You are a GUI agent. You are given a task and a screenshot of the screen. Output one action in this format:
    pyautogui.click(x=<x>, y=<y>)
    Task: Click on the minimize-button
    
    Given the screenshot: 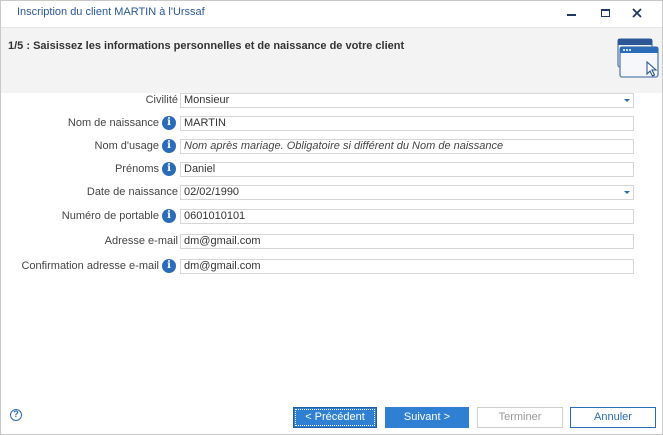 What is the action you would take?
    pyautogui.click(x=571, y=13)
    